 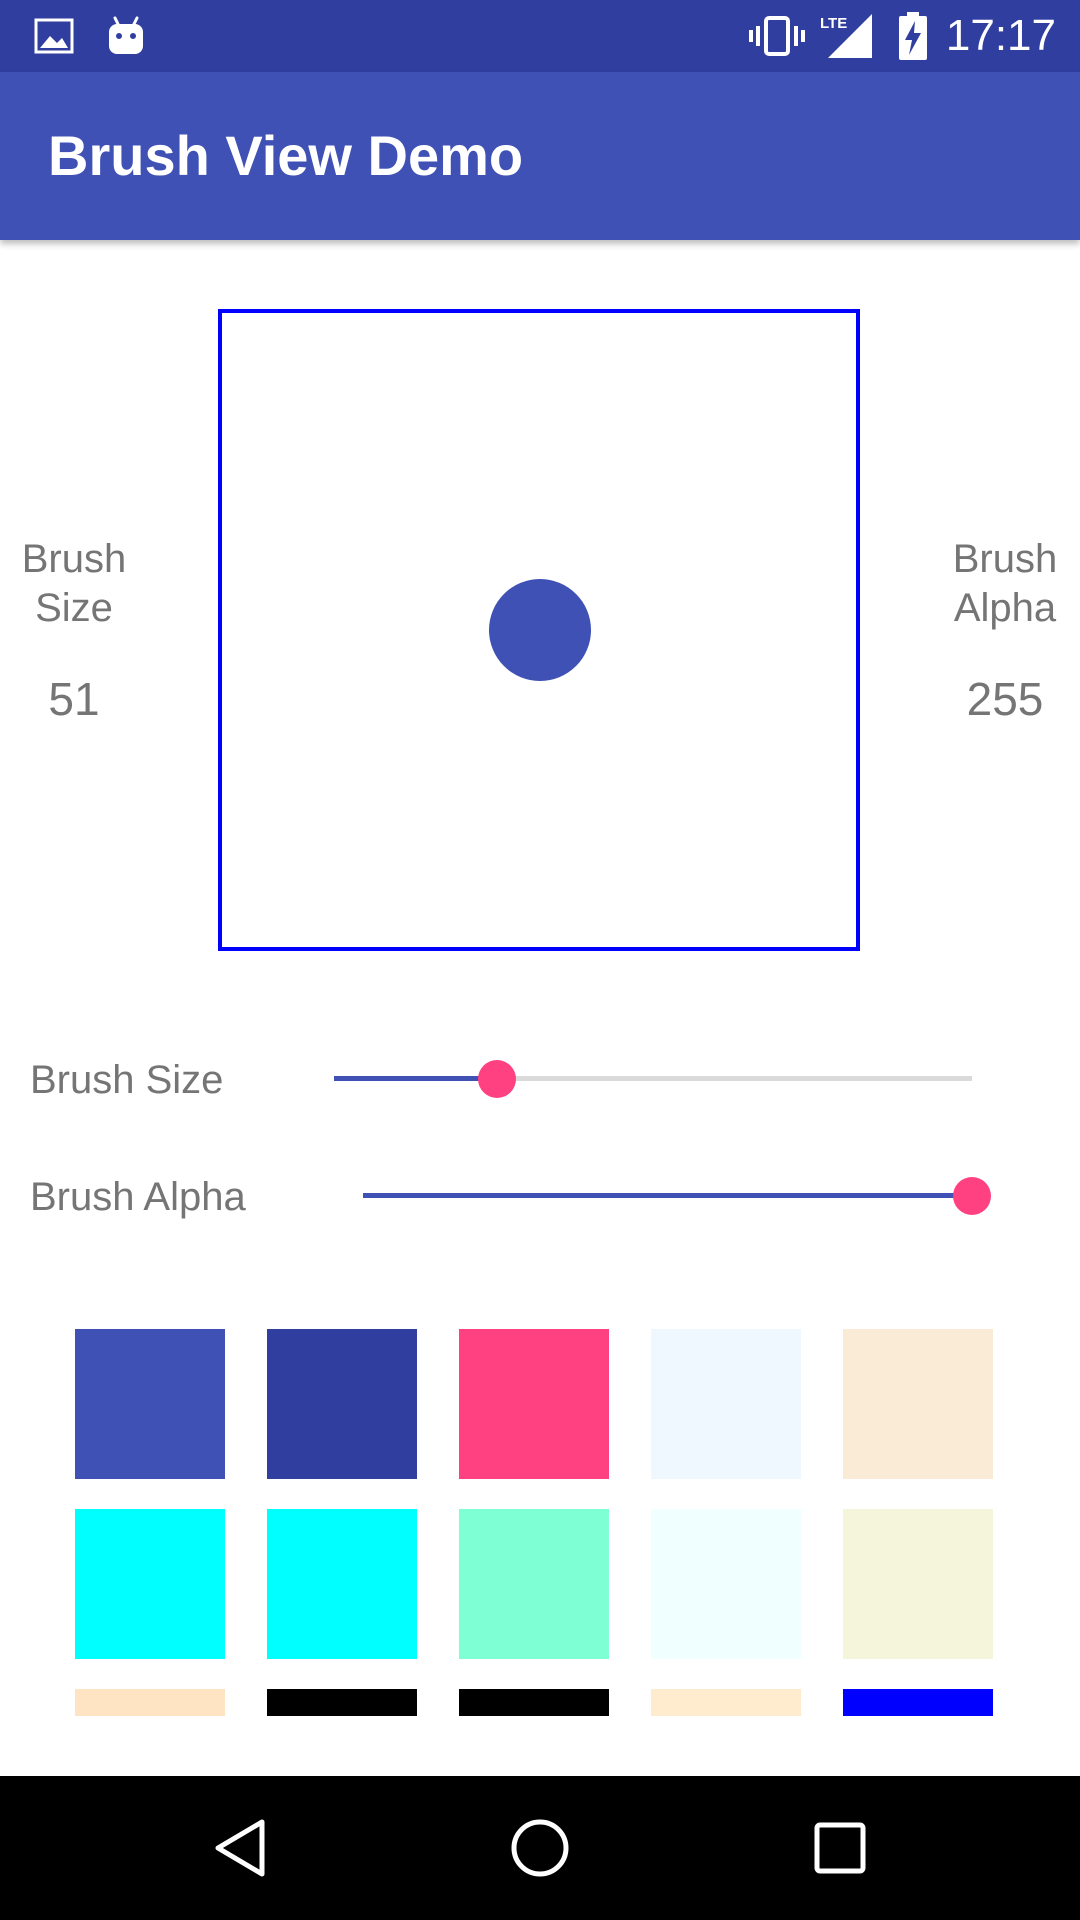 What do you see at coordinates (540, 630) in the screenshot?
I see `brush-preview-dot` at bounding box center [540, 630].